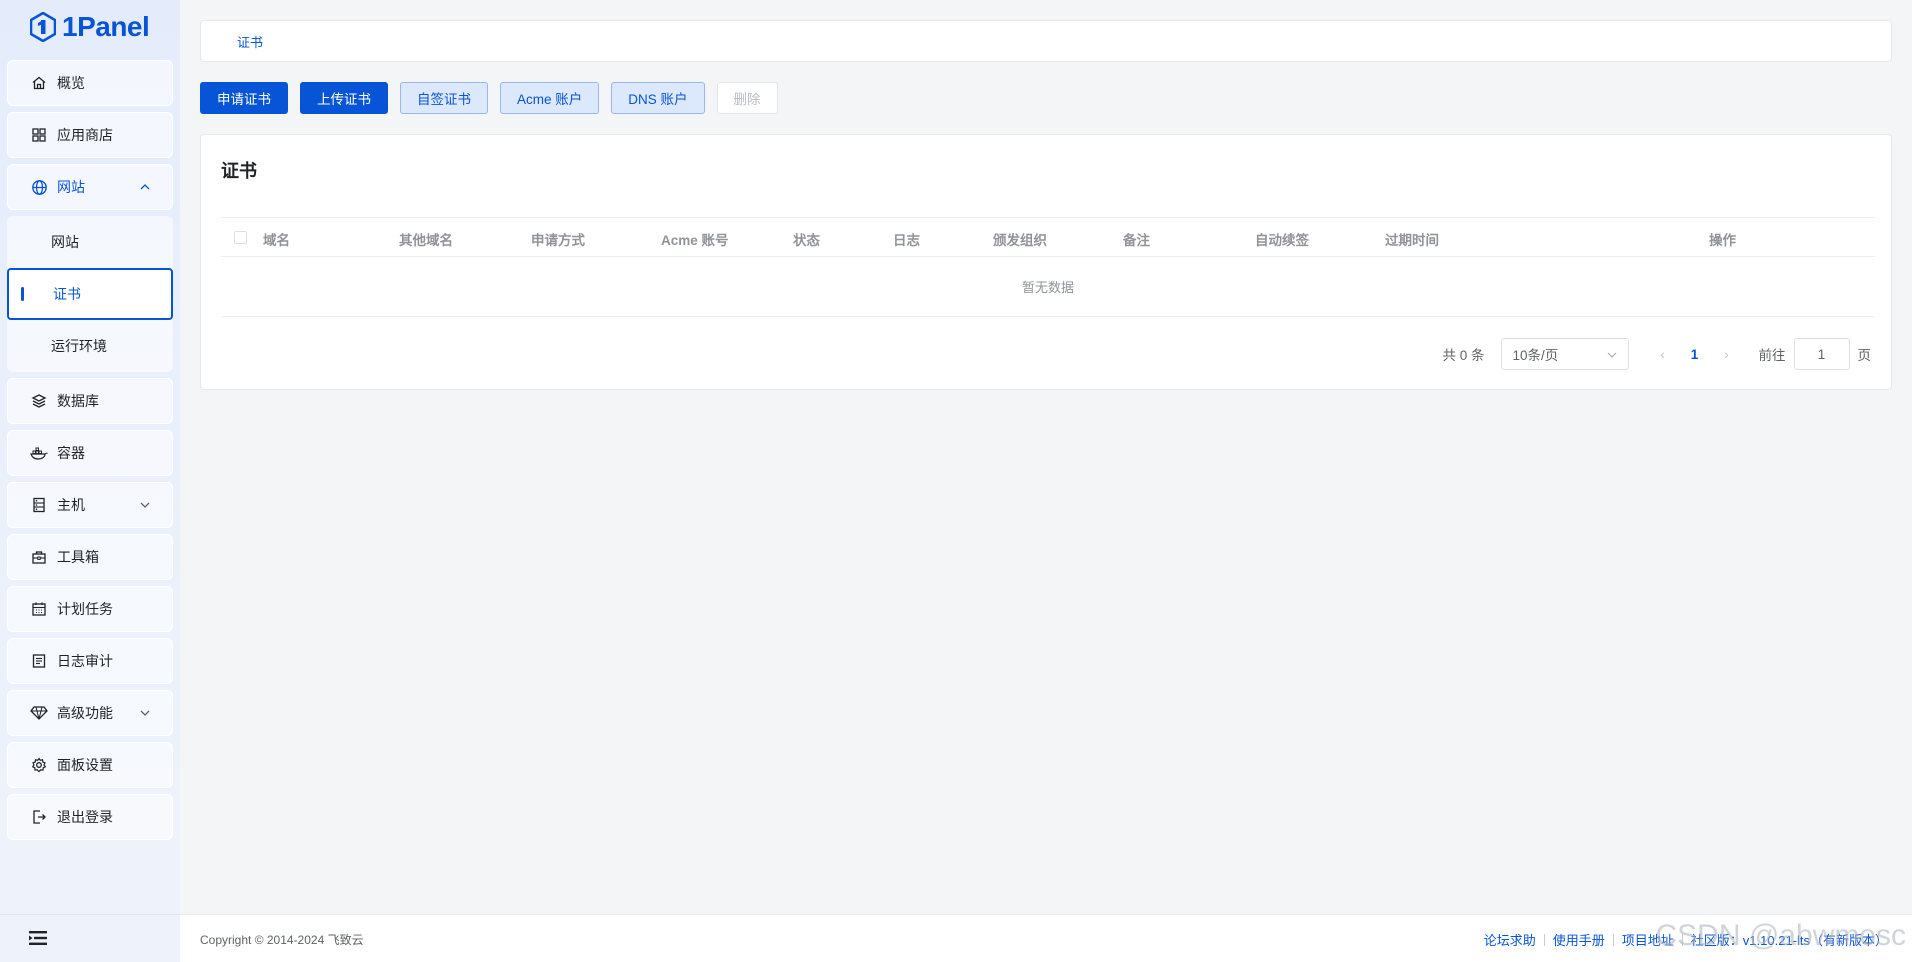 This screenshot has width=1912, height=962. I want to click on column-header-remark: 备注, so click(1136, 239).